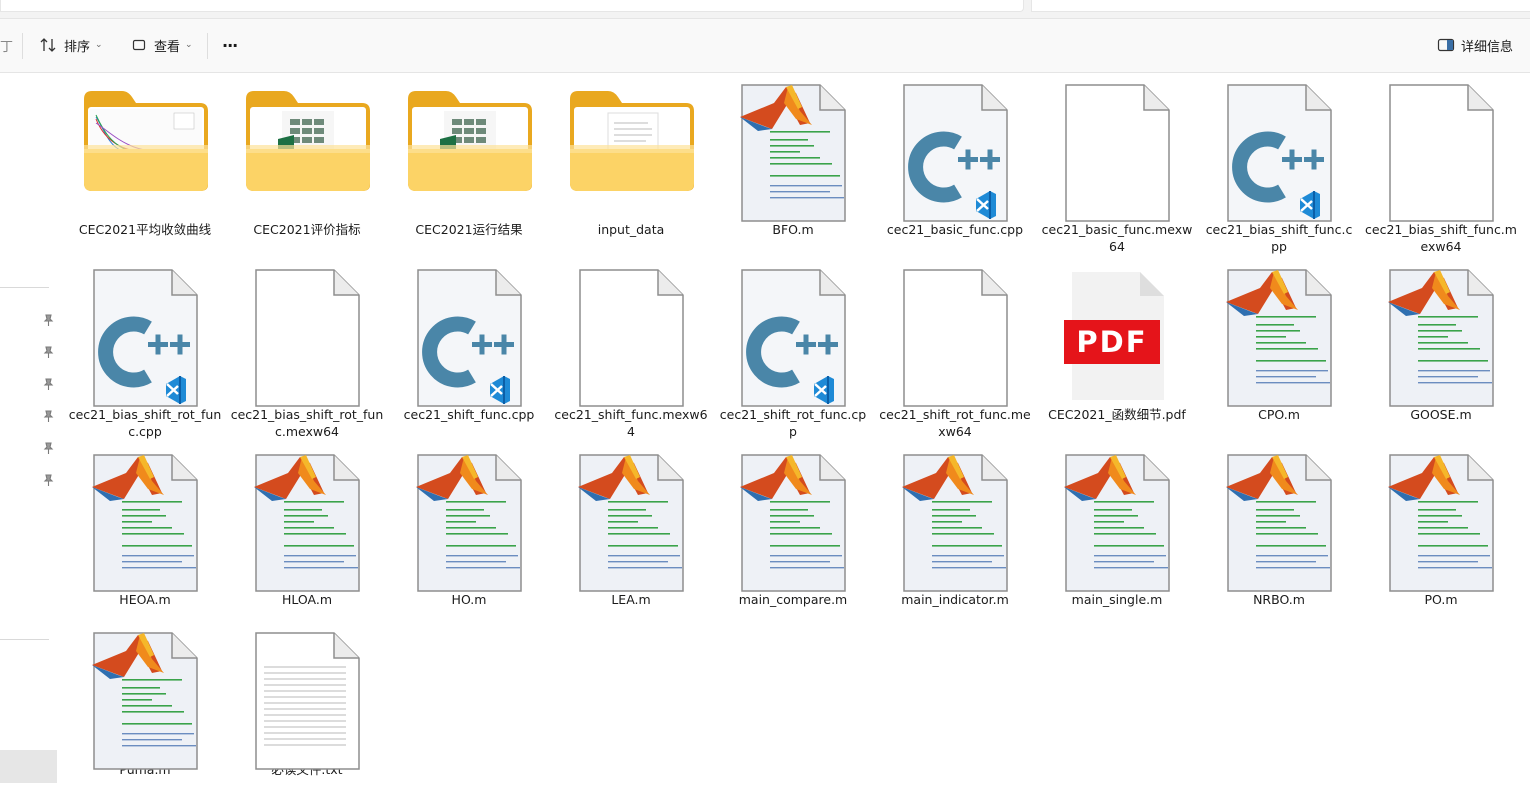  I want to click on file-item-label: GOOSE.m, so click(1441, 414).